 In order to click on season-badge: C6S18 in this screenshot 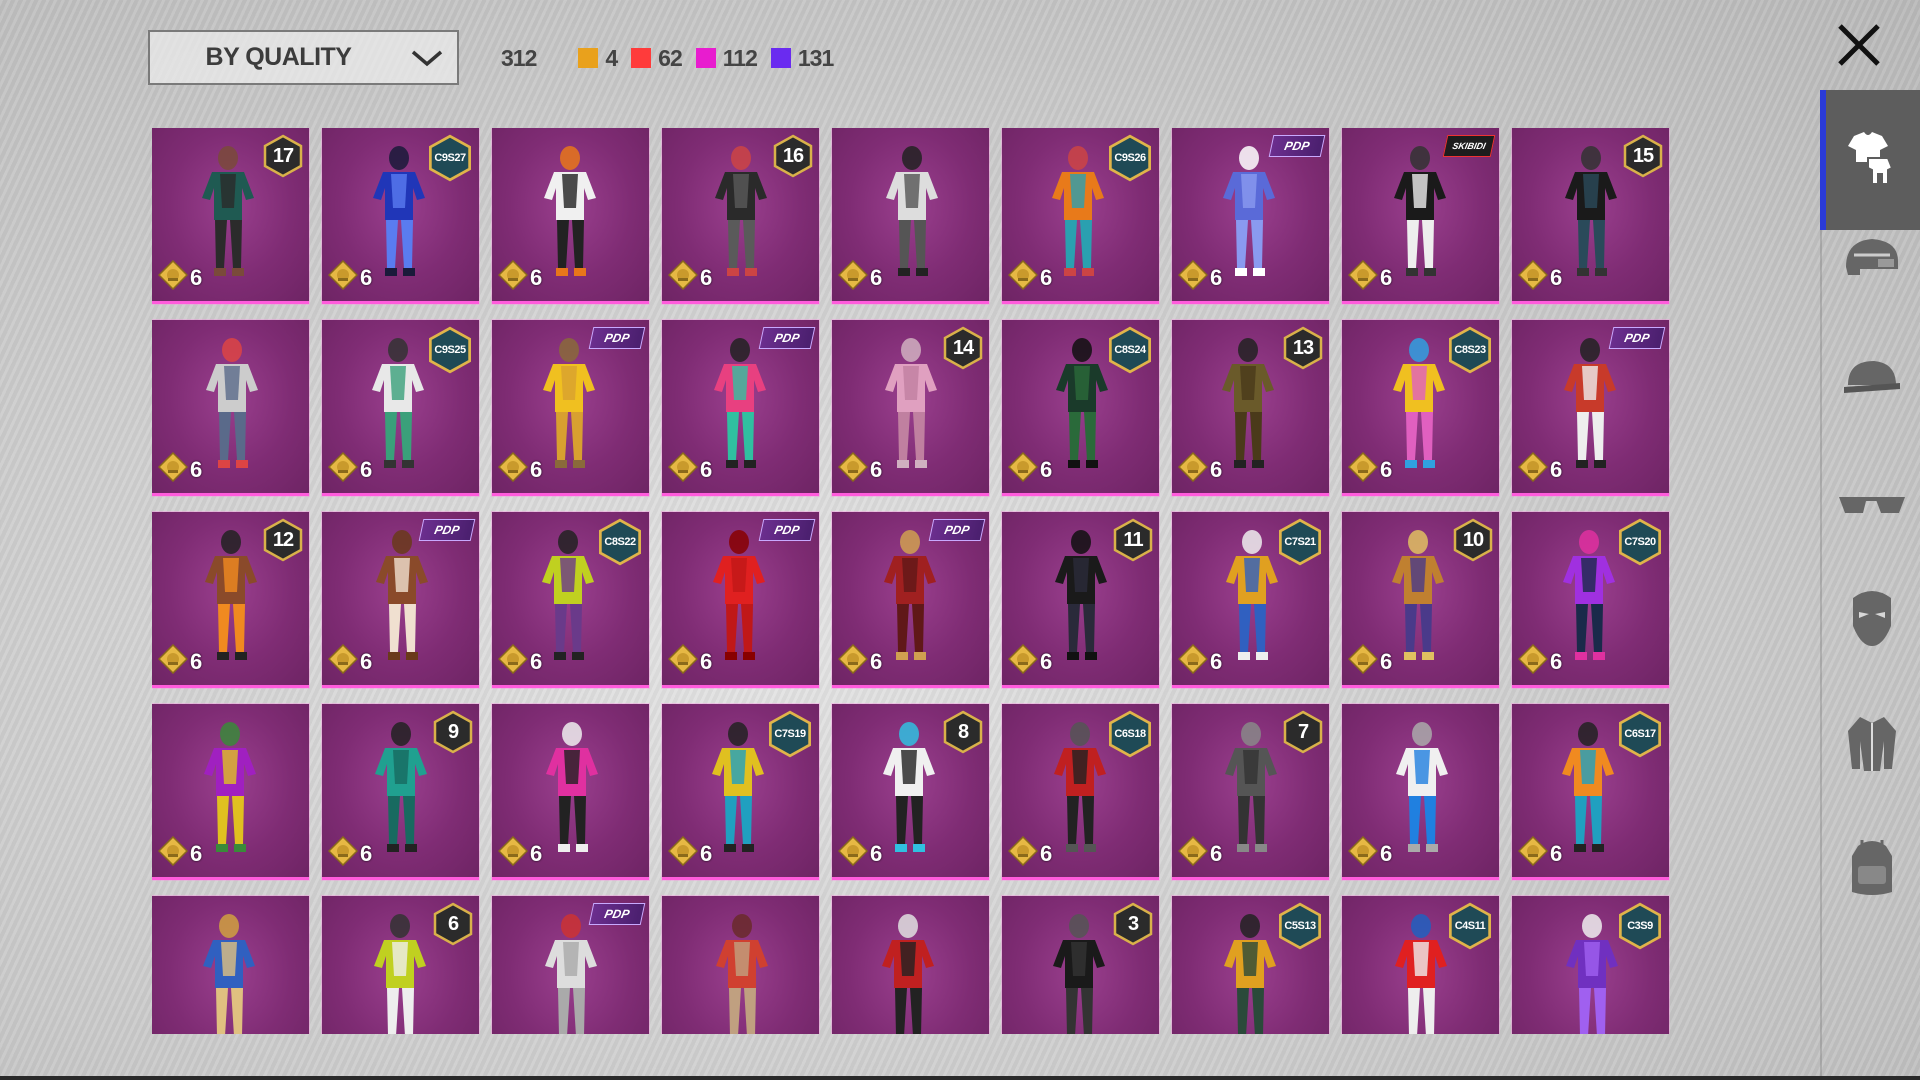, I will do `click(1130, 734)`.